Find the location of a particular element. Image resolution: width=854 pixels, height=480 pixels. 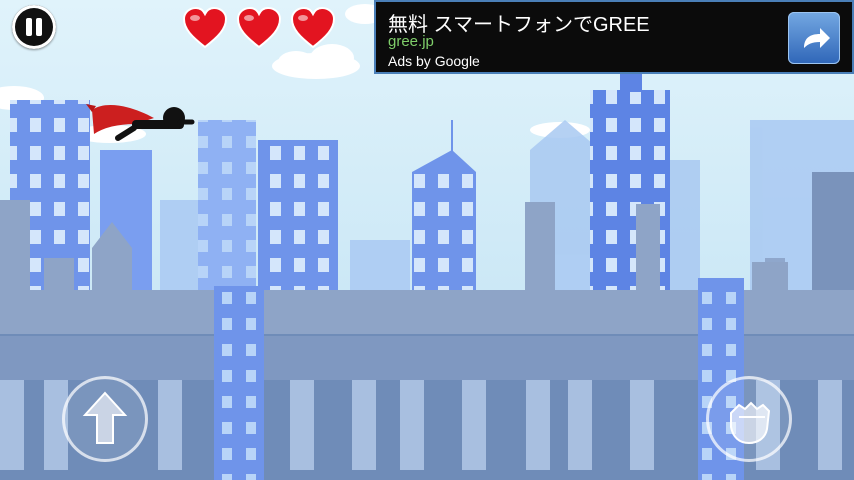

fist-icon is located at coordinates (750, 423).